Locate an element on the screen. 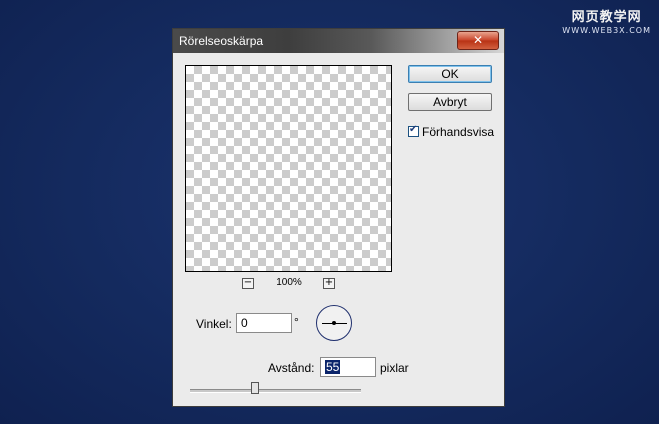 Image resolution: width=659 pixels, height=424 pixels. preview-checkbox: ✔ is located at coordinates (413, 130).